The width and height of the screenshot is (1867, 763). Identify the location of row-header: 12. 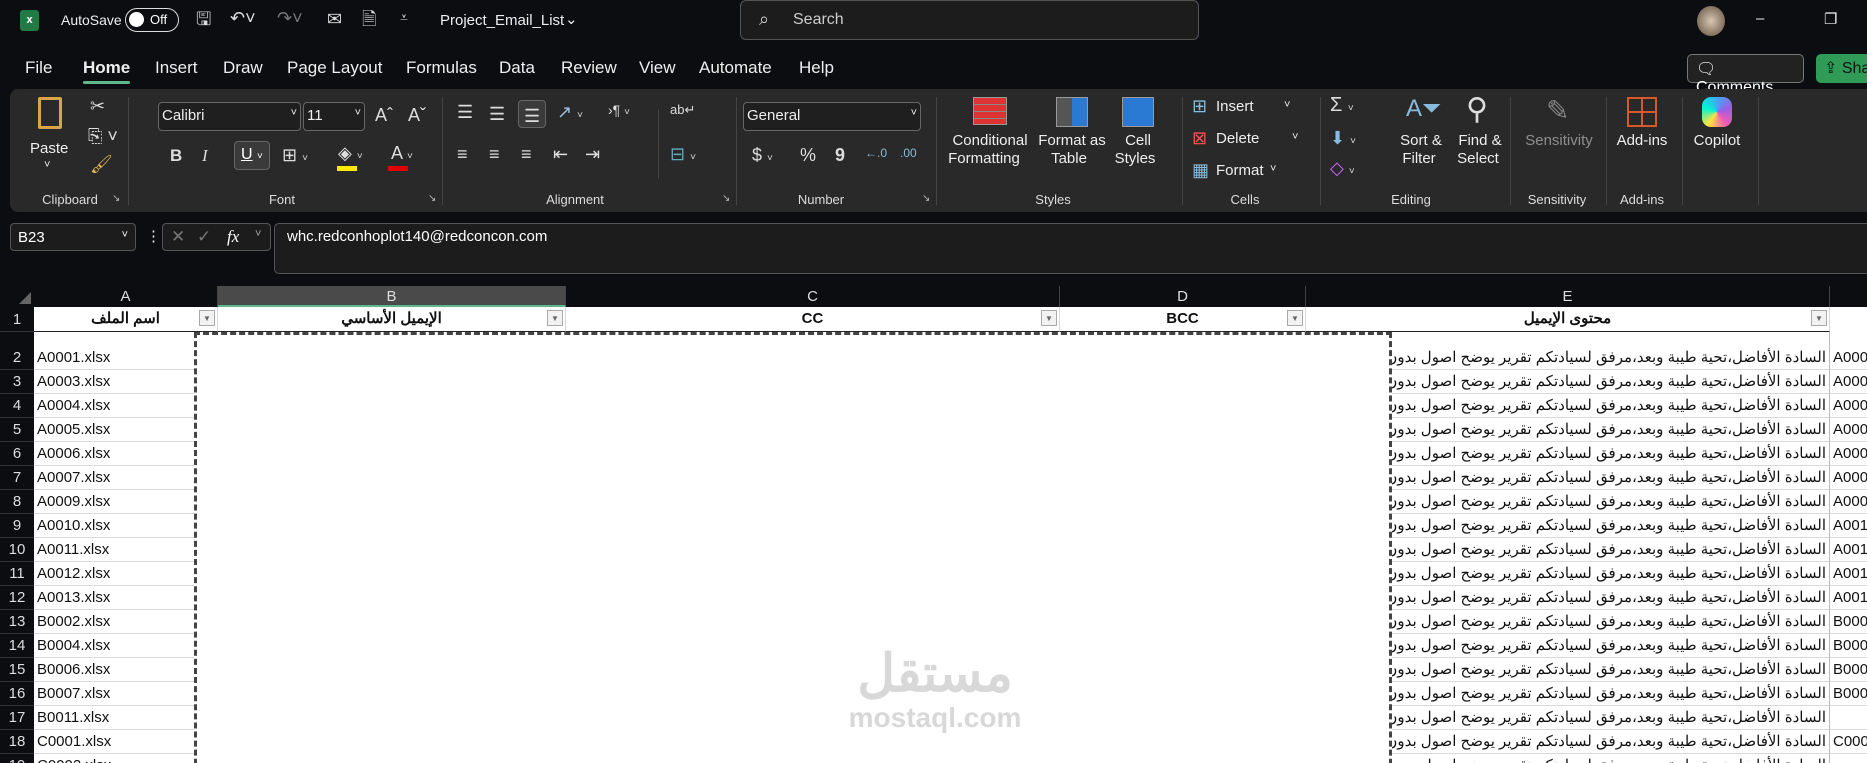
(17, 598).